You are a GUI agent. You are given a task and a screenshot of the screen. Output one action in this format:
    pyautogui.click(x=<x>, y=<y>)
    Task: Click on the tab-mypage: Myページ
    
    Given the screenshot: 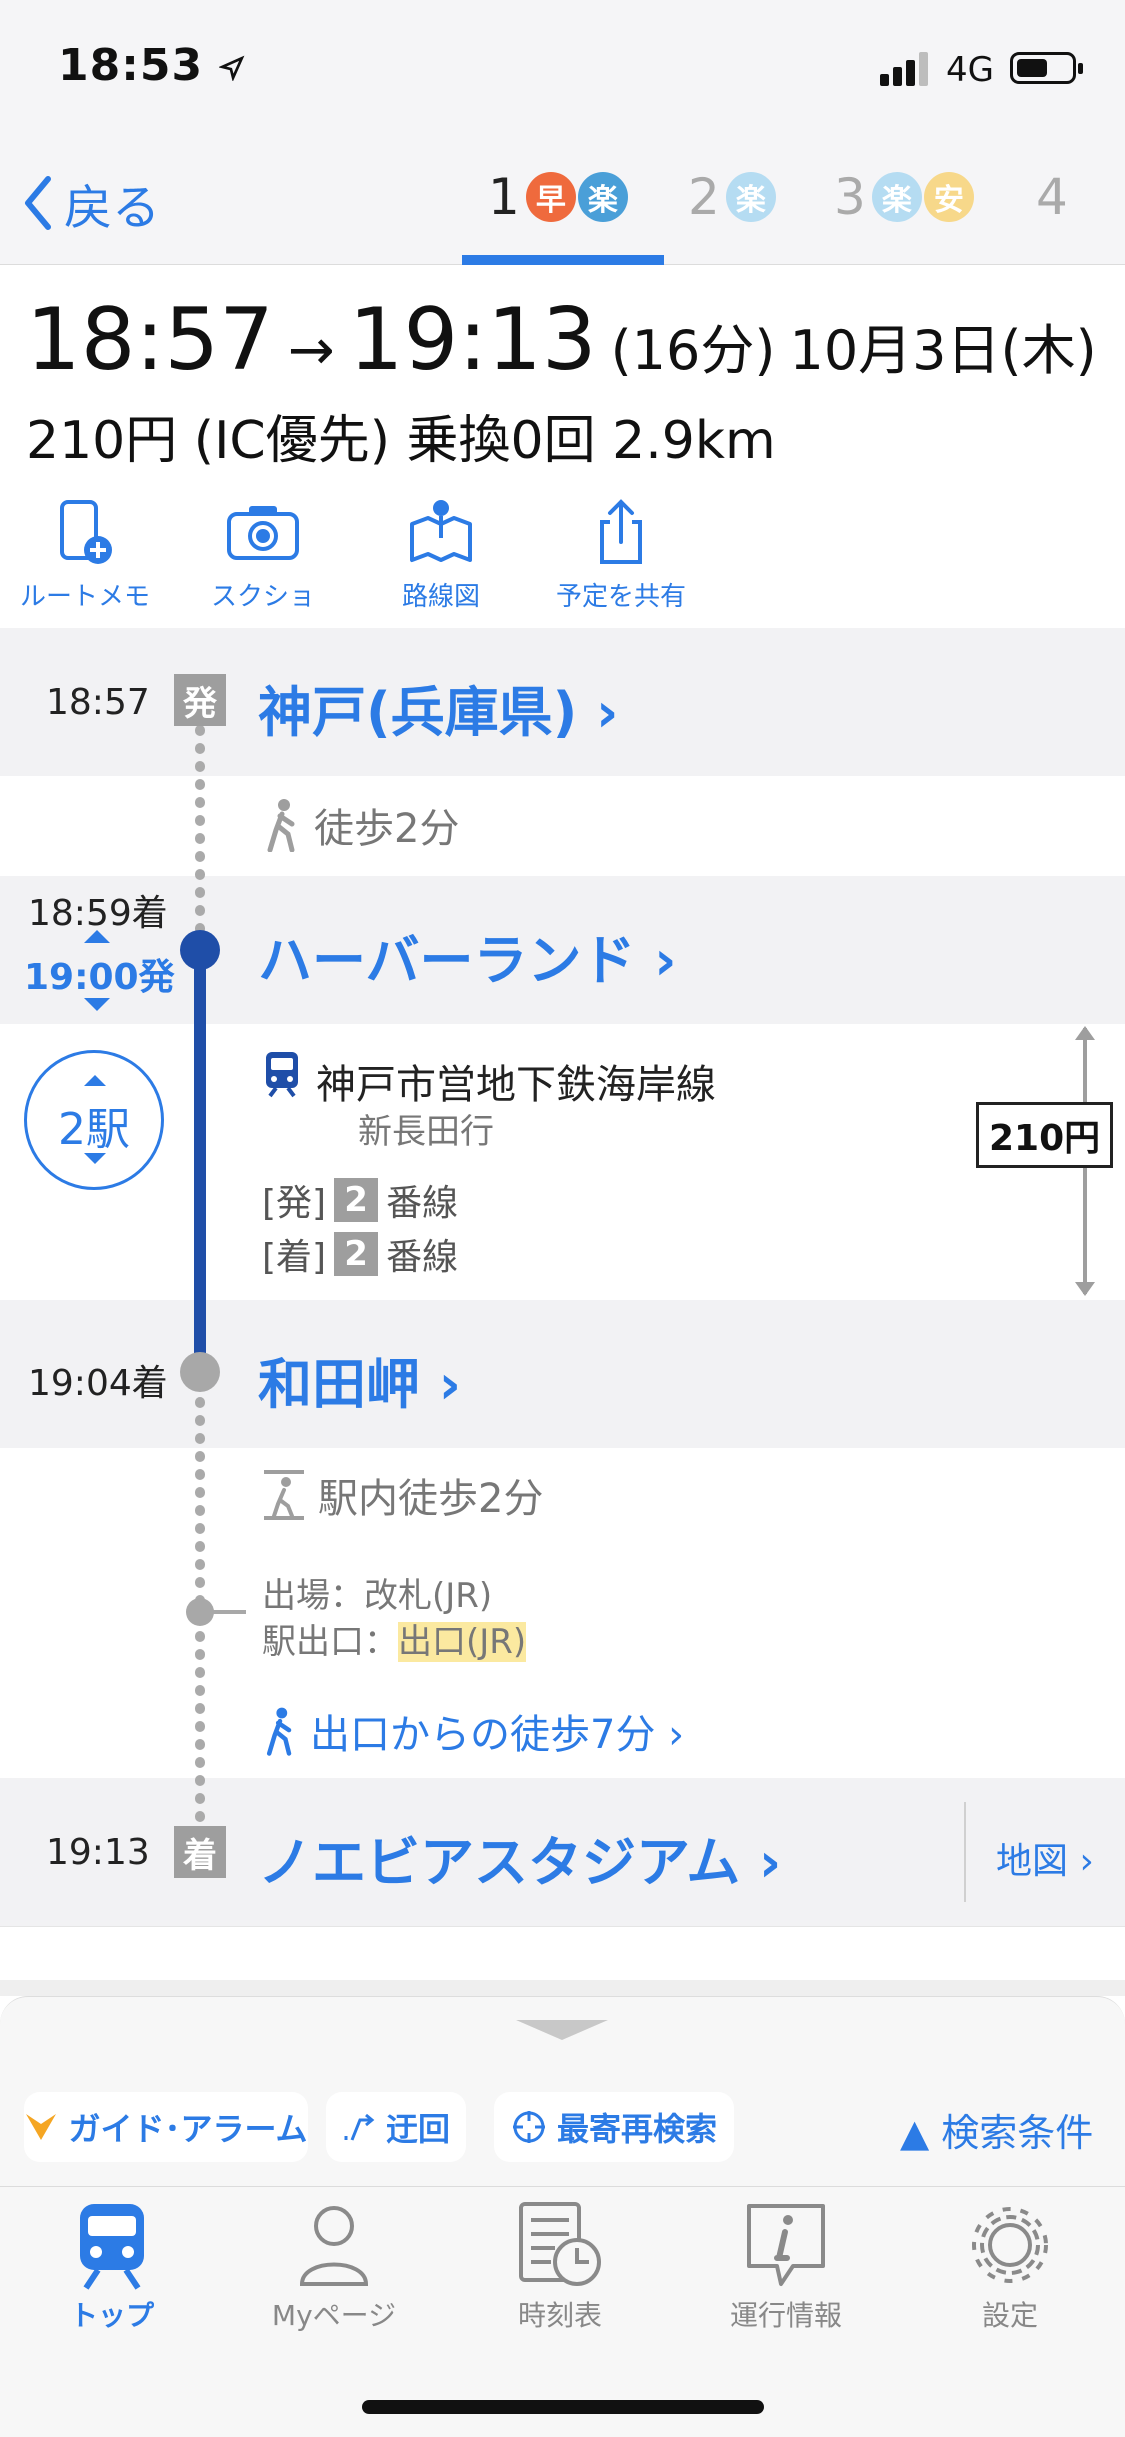 What is the action you would take?
    pyautogui.click(x=334, y=2267)
    